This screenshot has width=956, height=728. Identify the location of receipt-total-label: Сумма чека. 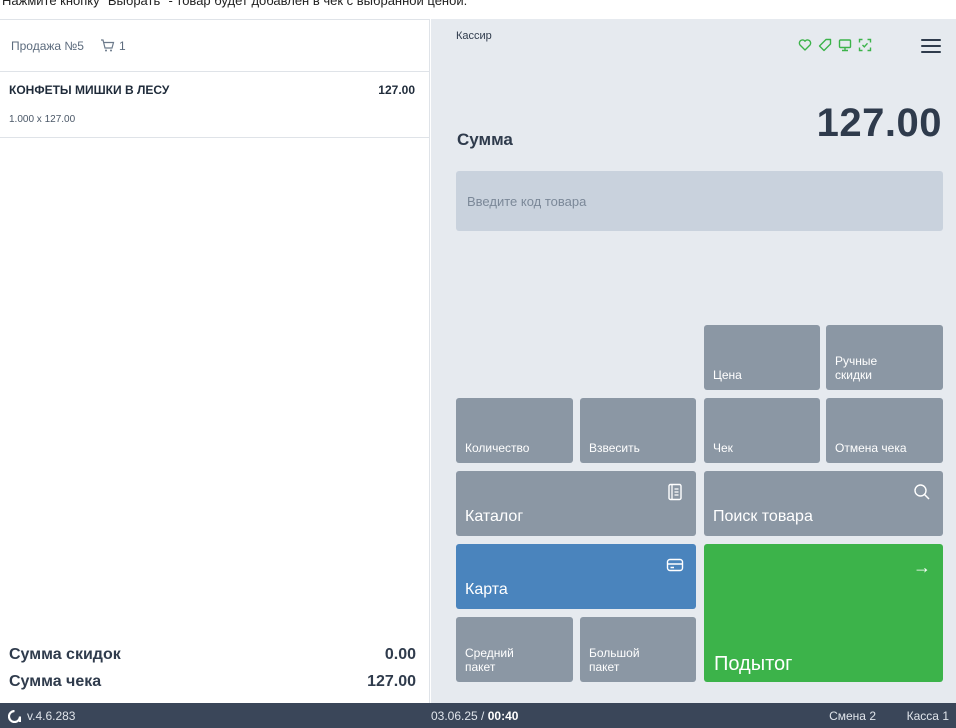
(55, 681).